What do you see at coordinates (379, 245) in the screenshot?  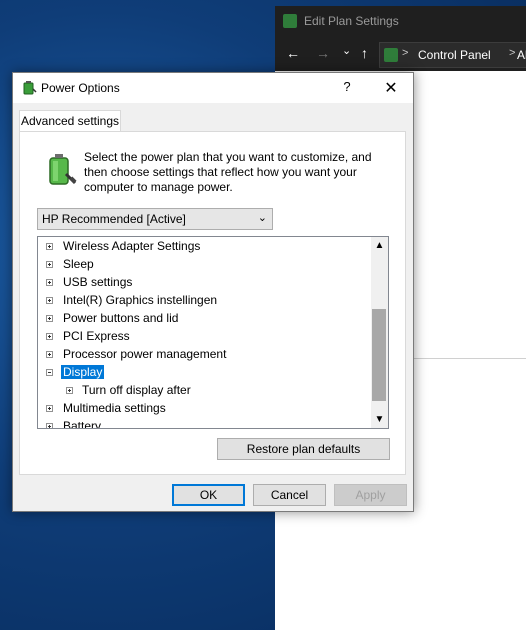 I see `scroll-up-icon: ▲` at bounding box center [379, 245].